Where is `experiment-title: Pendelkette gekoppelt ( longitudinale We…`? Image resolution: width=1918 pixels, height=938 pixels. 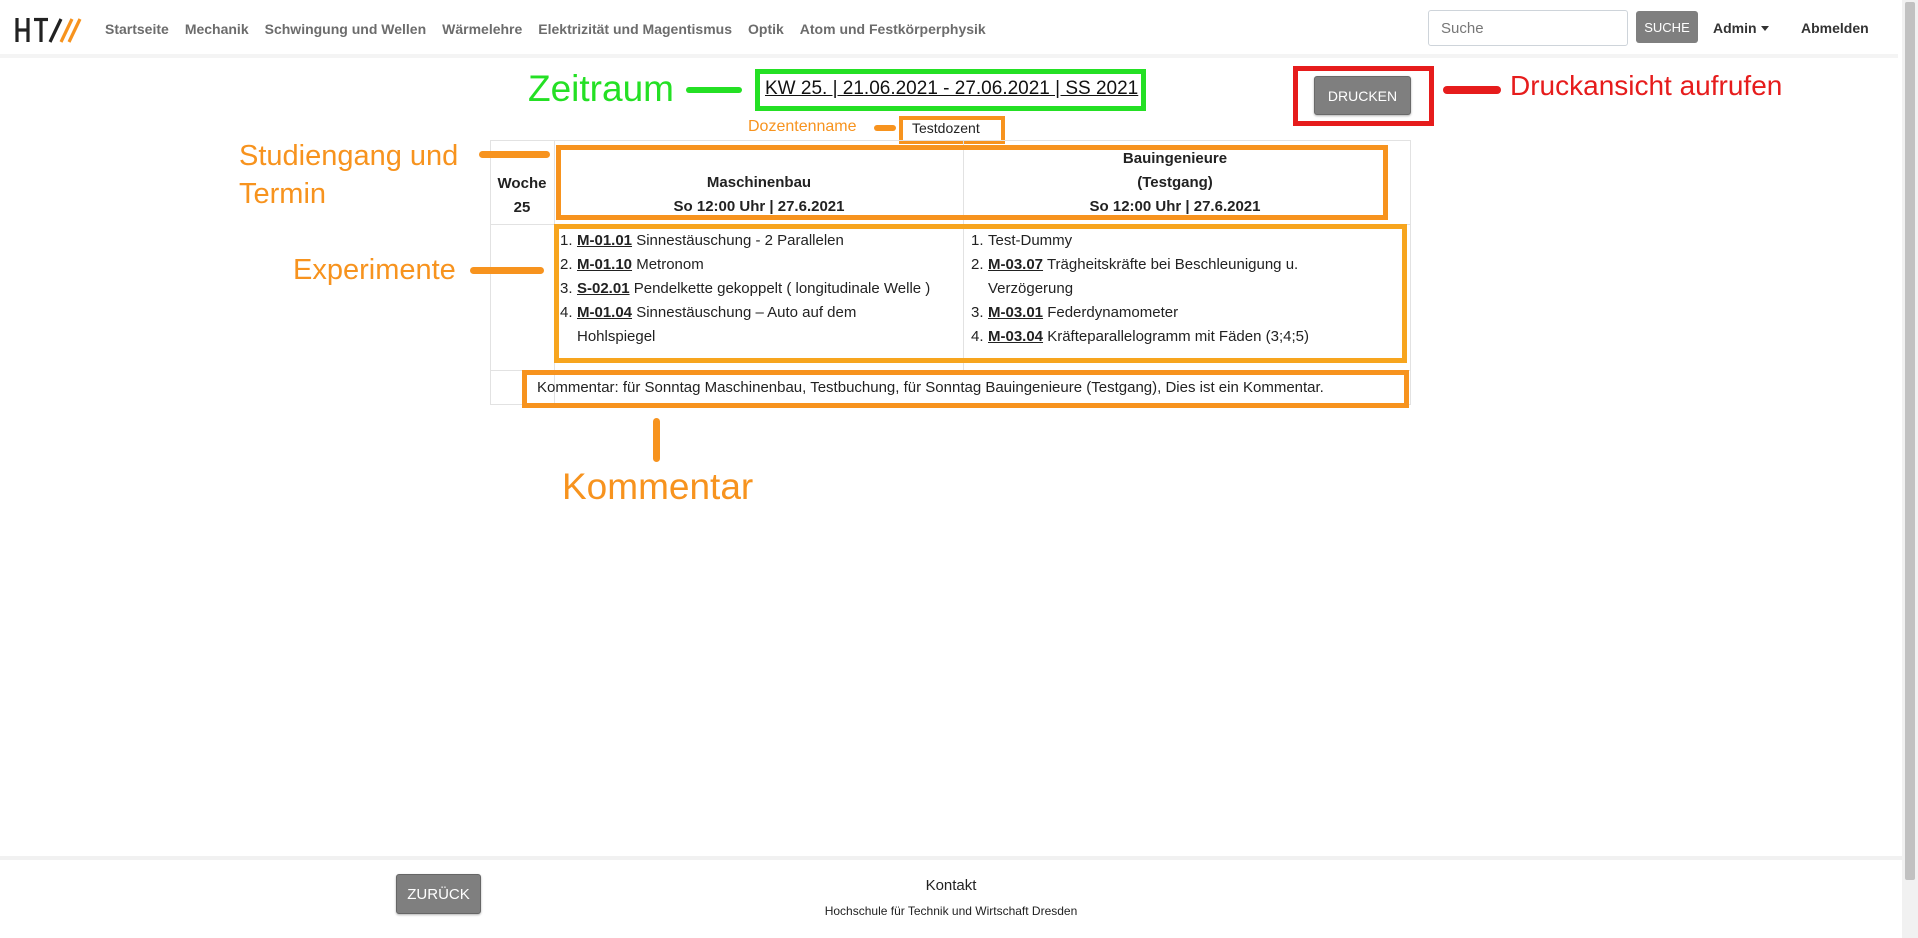 experiment-title: Pendelkette gekoppelt ( longitudinale We… is located at coordinates (782, 288).